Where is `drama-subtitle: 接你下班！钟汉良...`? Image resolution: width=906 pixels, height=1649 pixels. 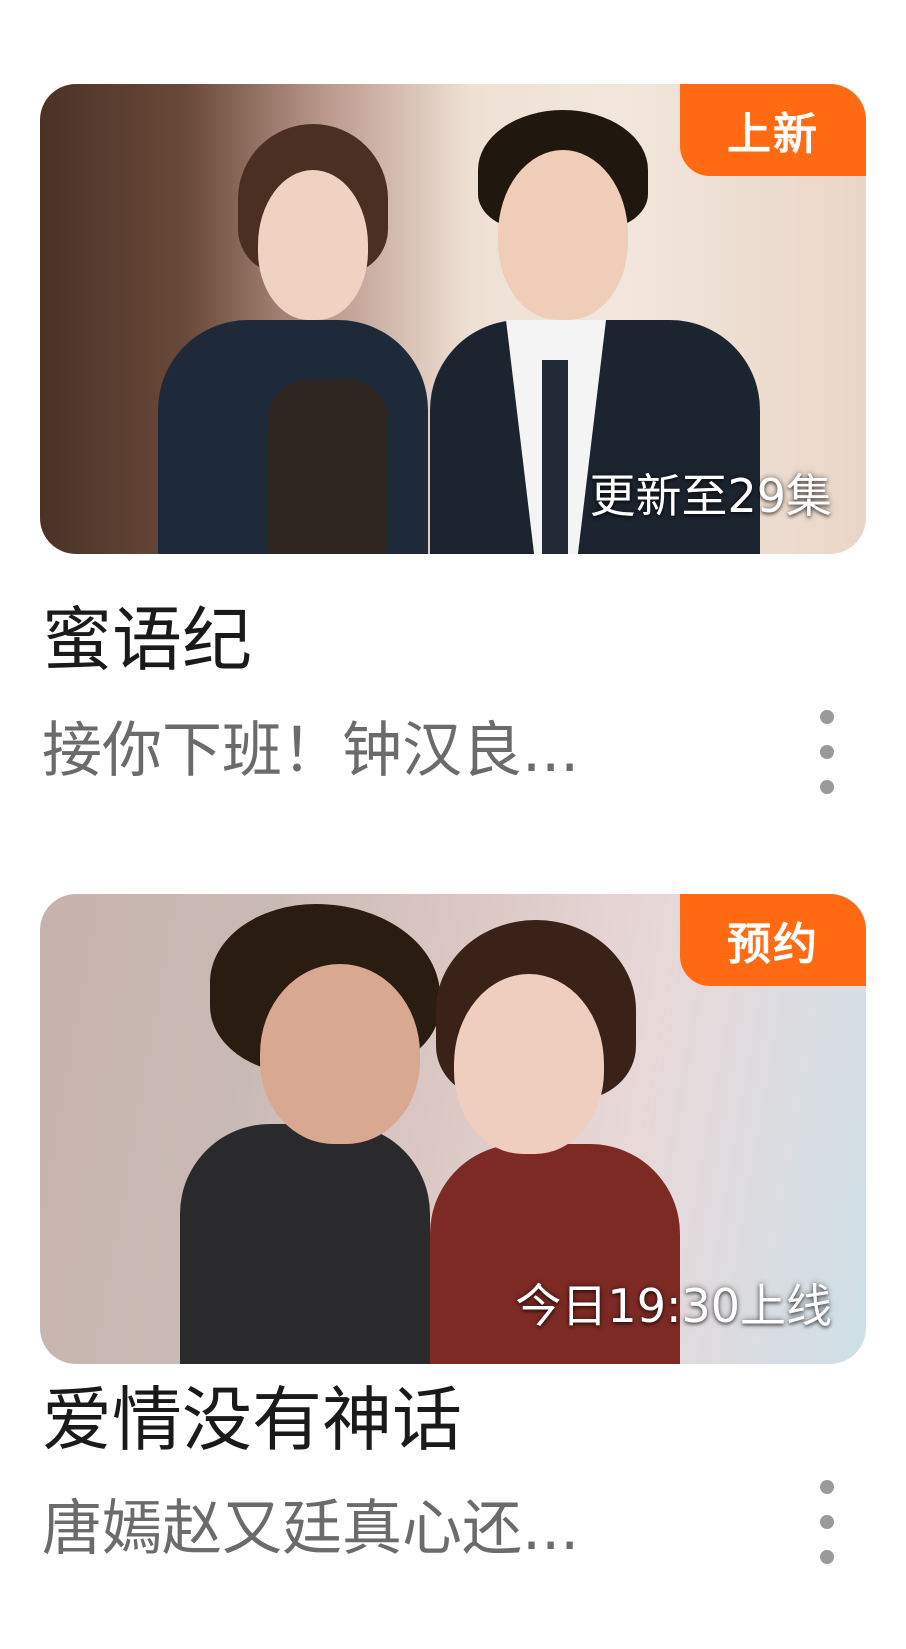
drama-subtitle: 接你下班！钟汉良... is located at coordinates (311, 751).